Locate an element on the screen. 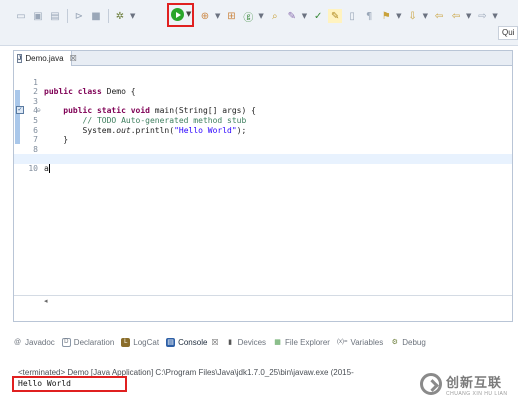 This screenshot has width=518, height=403. code-line: 7 } is located at coordinates (51, 140).